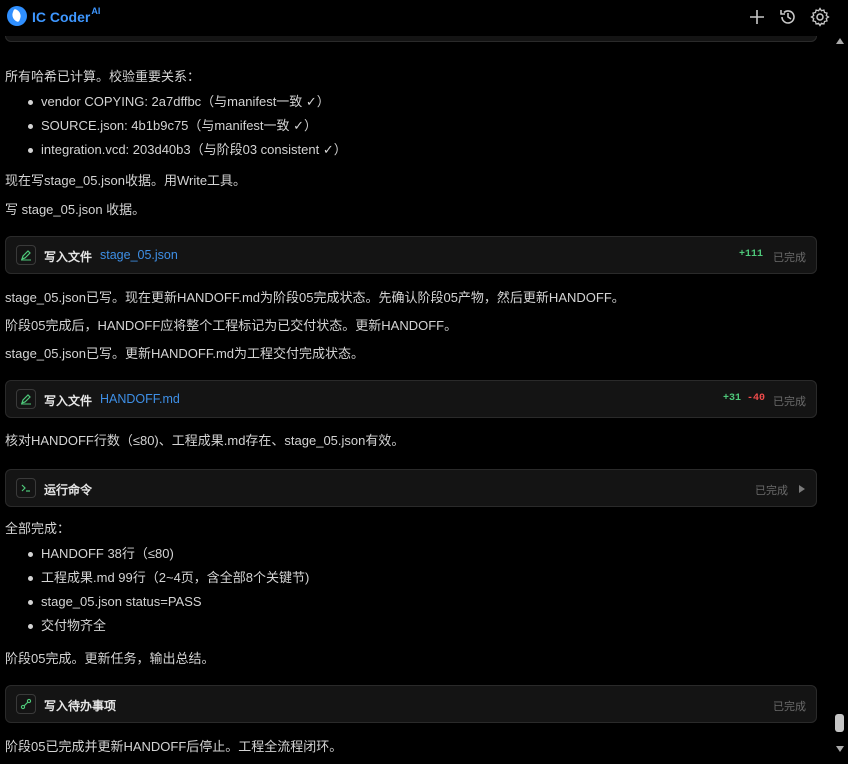 The height and width of the screenshot is (764, 848). I want to click on list-item: SOURCE.json: 4b1b9c75（与manifest一致 ✓）, so click(176, 129).